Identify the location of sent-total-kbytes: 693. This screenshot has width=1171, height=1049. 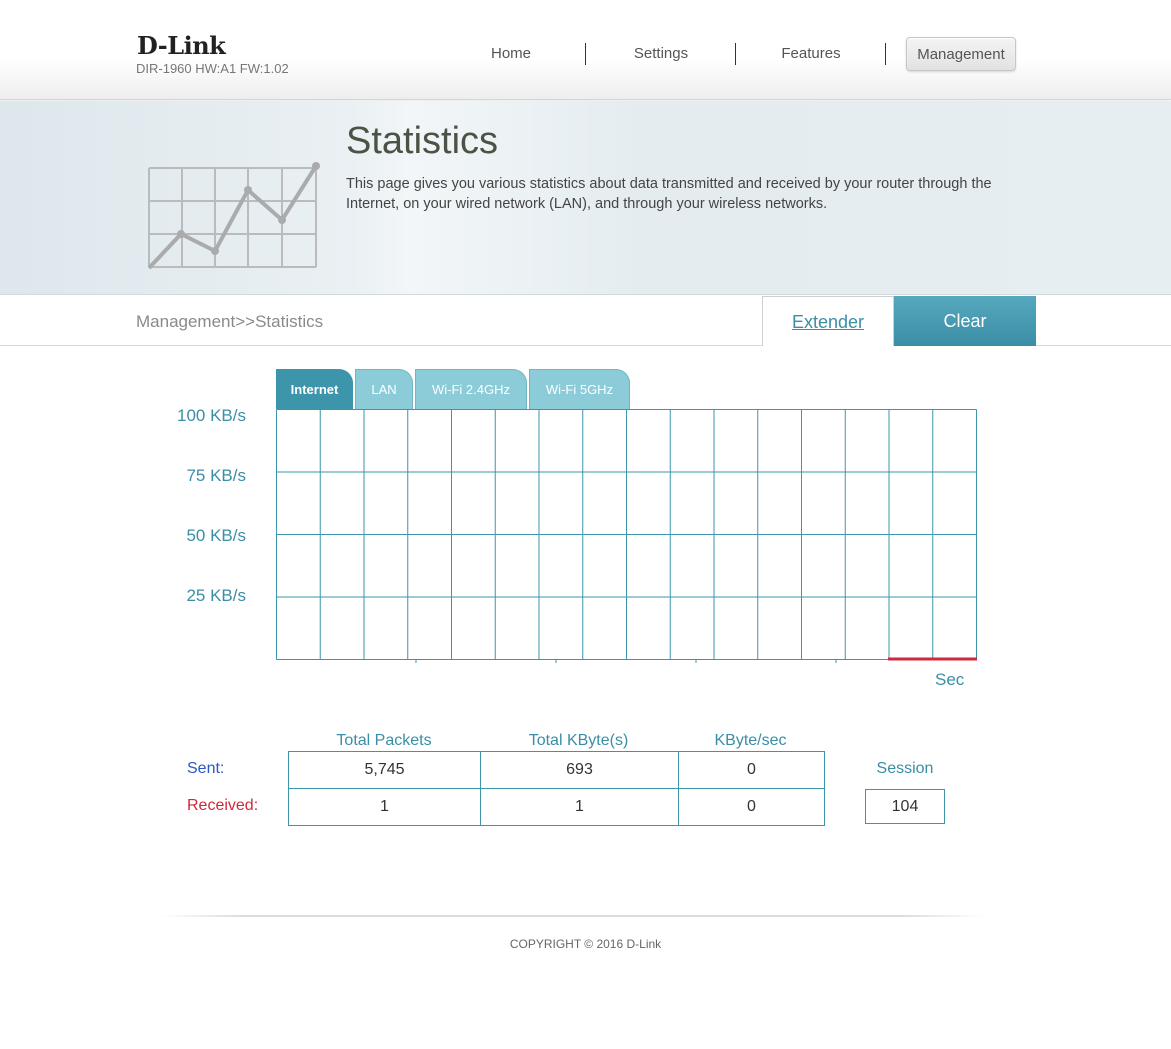
(579, 770).